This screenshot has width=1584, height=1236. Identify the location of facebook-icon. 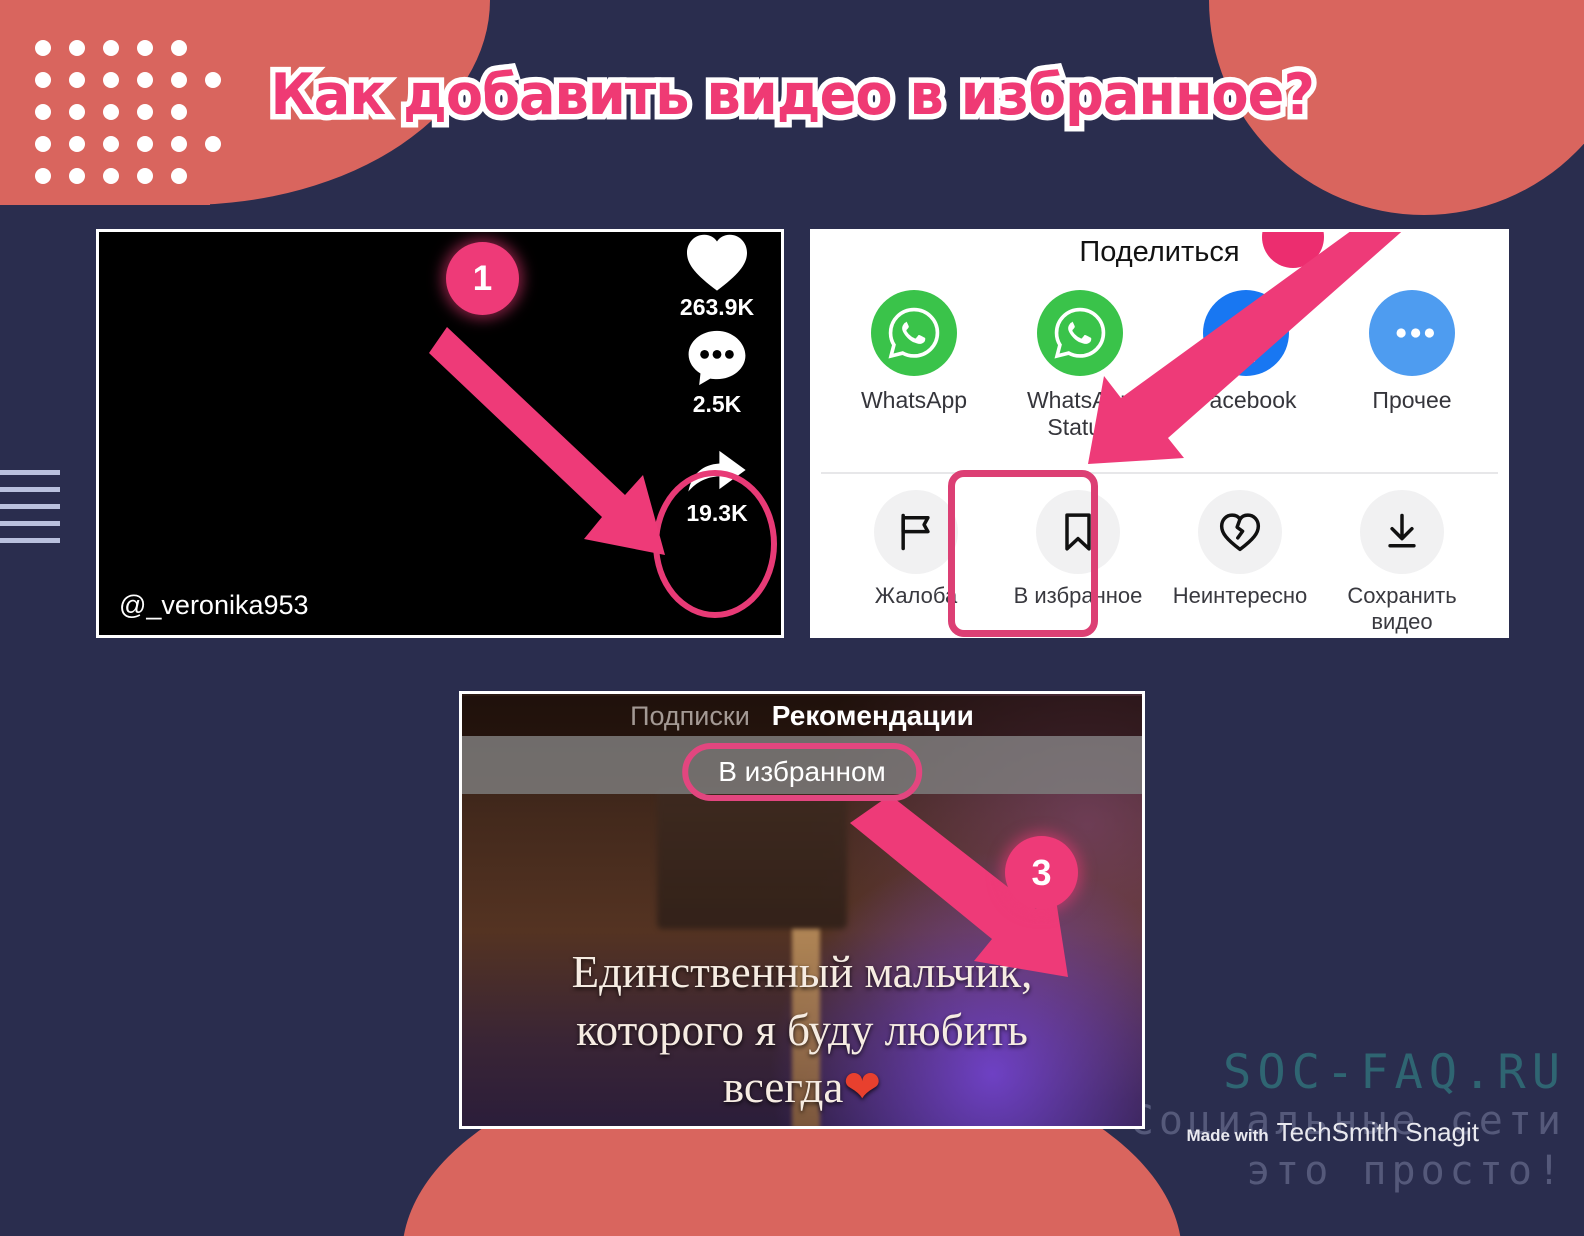
(1246, 333).